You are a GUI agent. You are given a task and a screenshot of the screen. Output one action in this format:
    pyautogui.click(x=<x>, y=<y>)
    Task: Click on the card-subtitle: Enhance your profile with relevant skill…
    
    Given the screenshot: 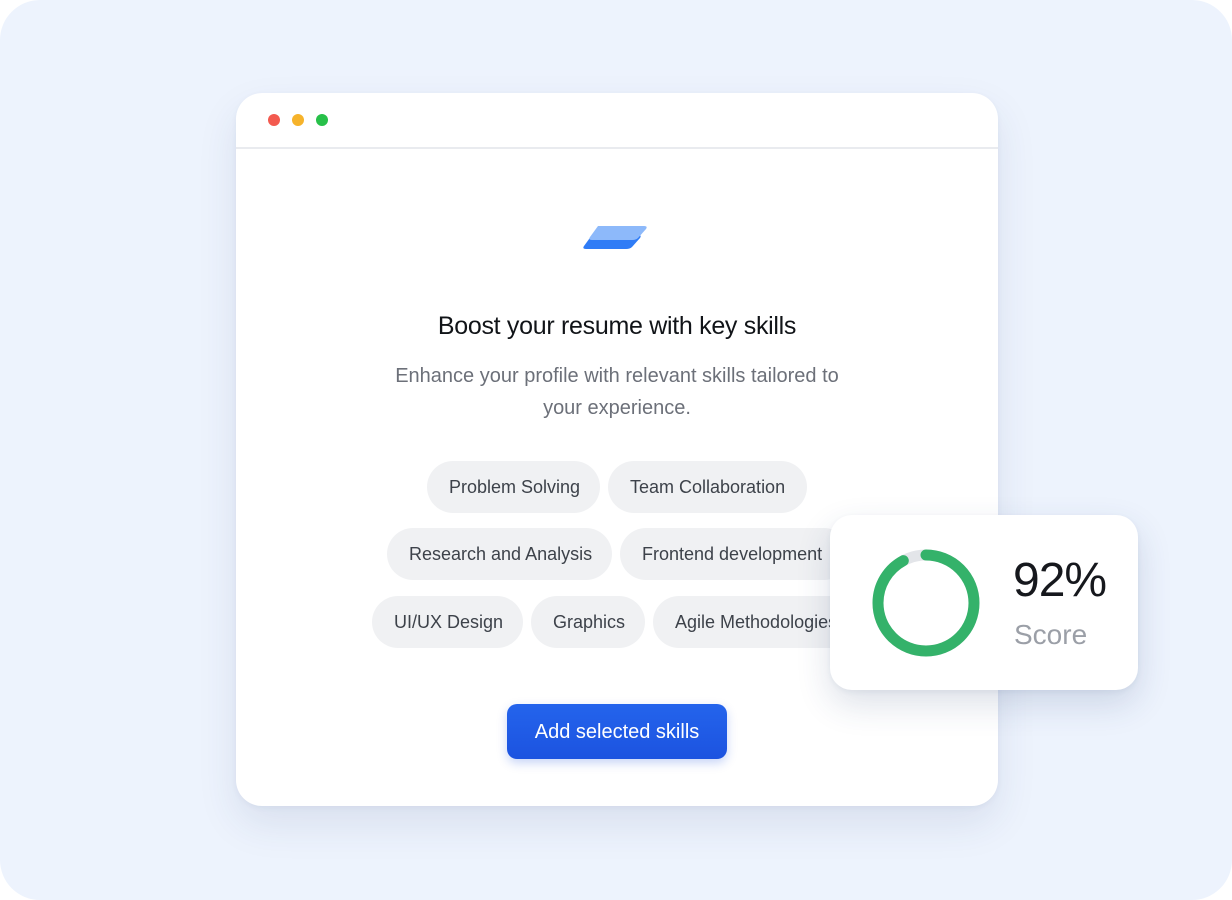 What is the action you would take?
    pyautogui.click(x=617, y=392)
    